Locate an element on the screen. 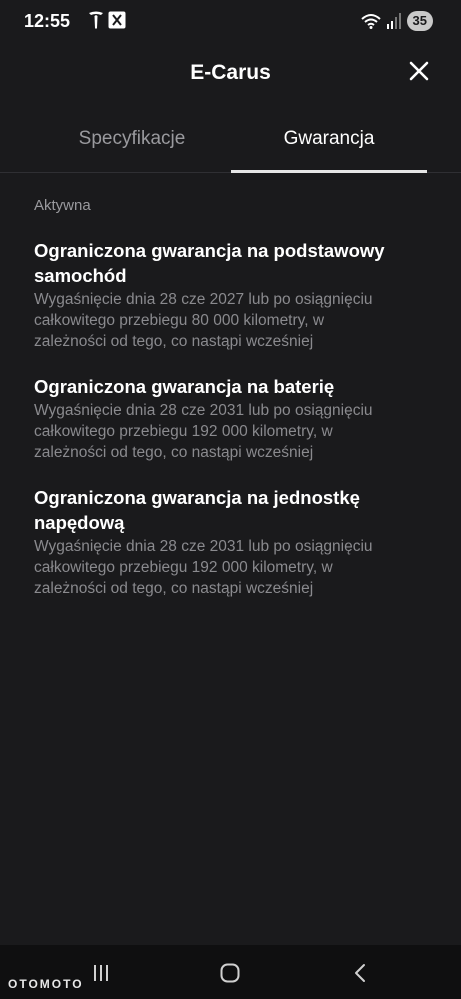  signal-icon is located at coordinates (393, 21).